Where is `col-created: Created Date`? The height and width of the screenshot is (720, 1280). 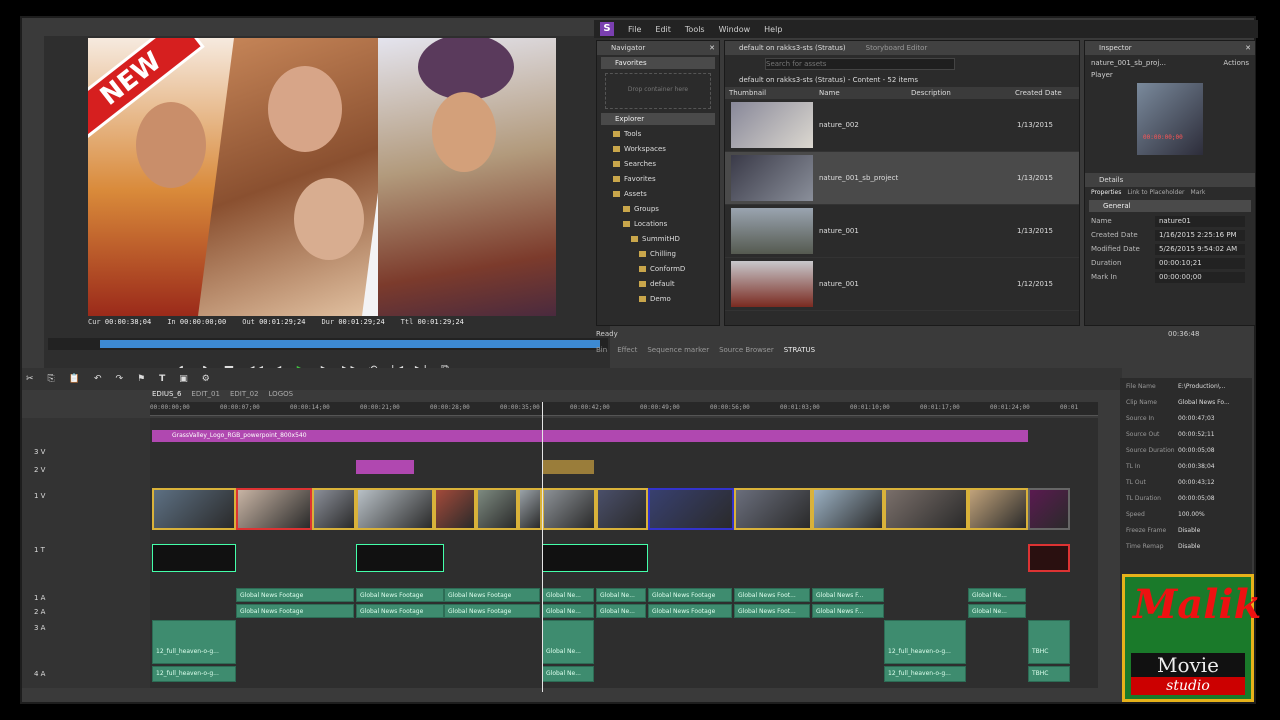
col-created: Created Date is located at coordinates (1045, 93).